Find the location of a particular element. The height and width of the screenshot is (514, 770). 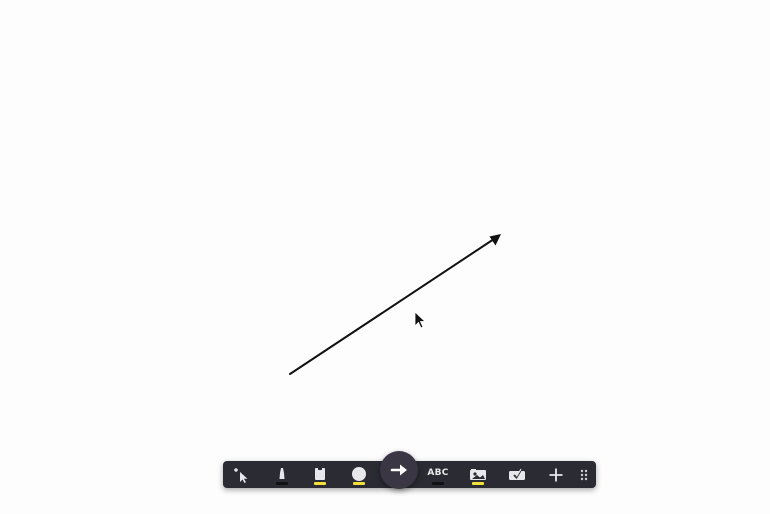

drag-grip-icon is located at coordinates (584, 474).